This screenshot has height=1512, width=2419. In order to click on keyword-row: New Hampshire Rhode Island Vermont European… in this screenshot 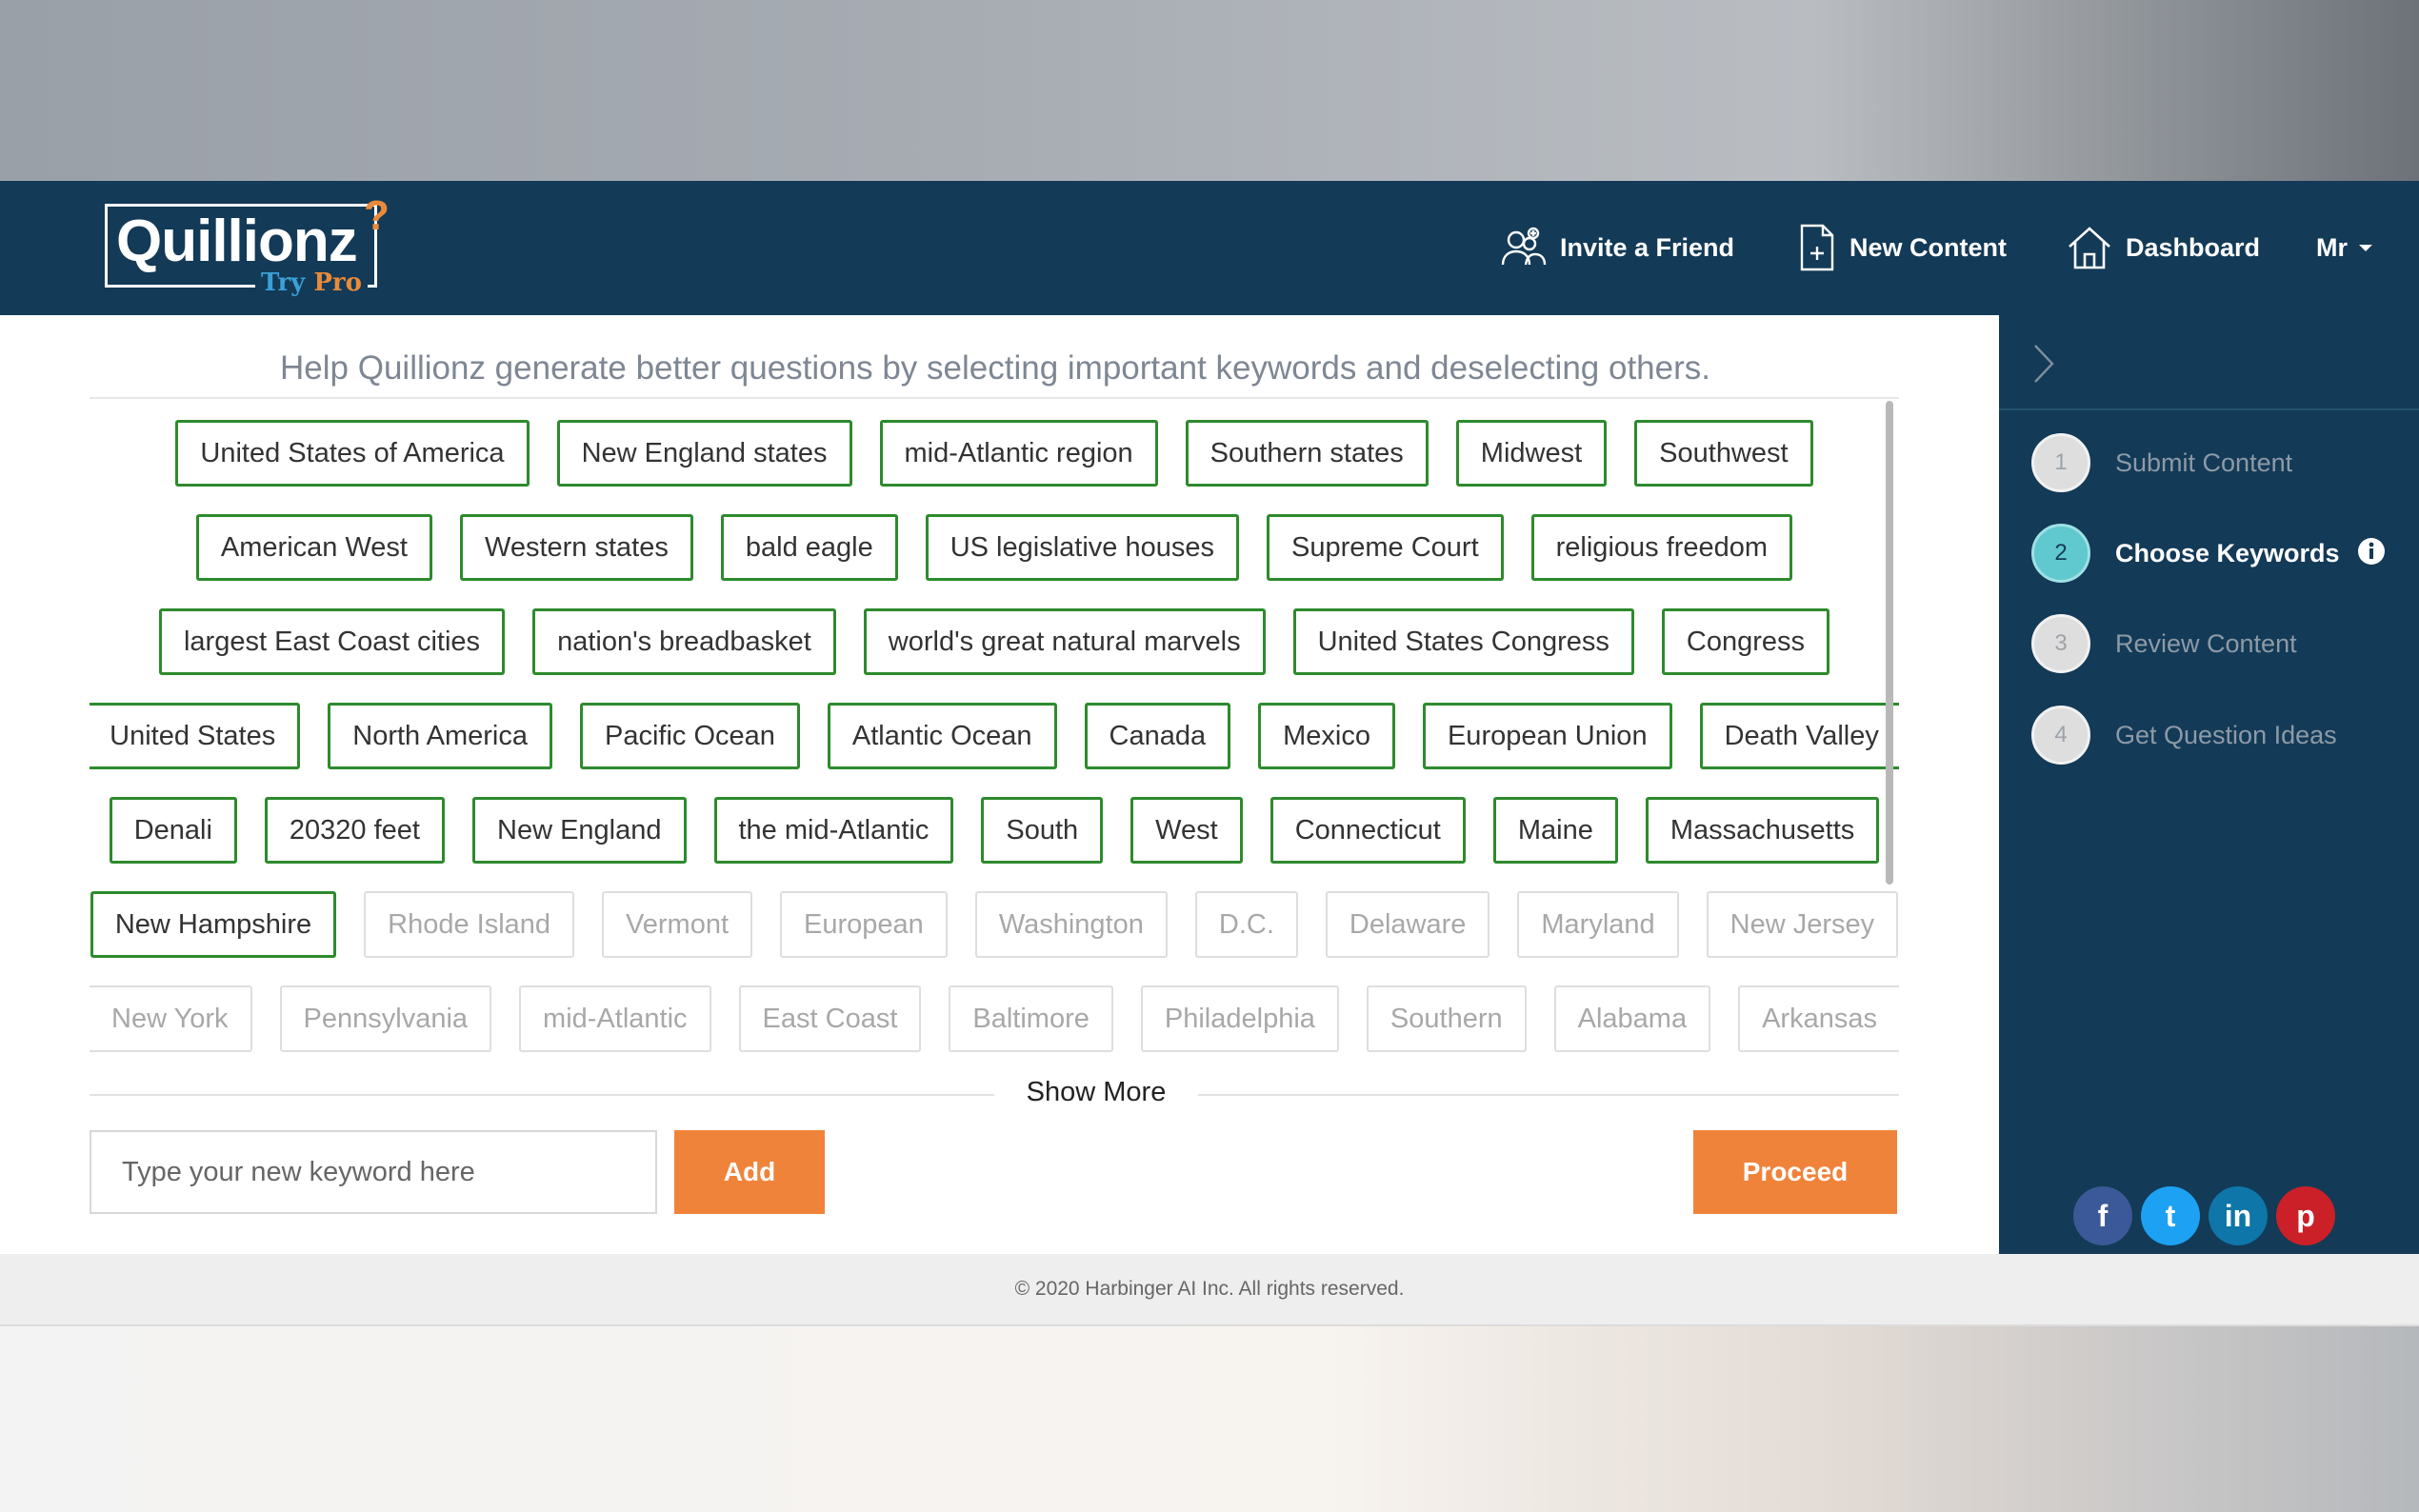, I will do `click(994, 924)`.